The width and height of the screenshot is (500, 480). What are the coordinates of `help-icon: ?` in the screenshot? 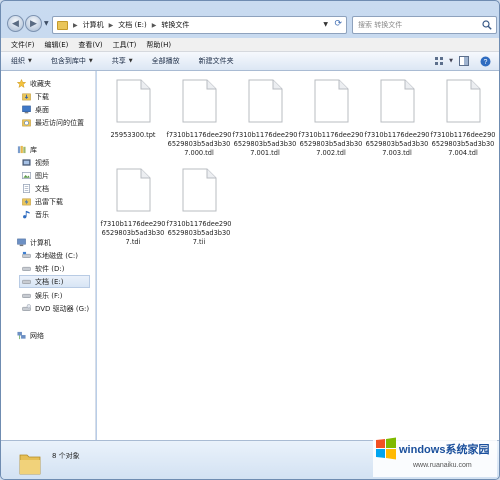 It's located at (485, 61).